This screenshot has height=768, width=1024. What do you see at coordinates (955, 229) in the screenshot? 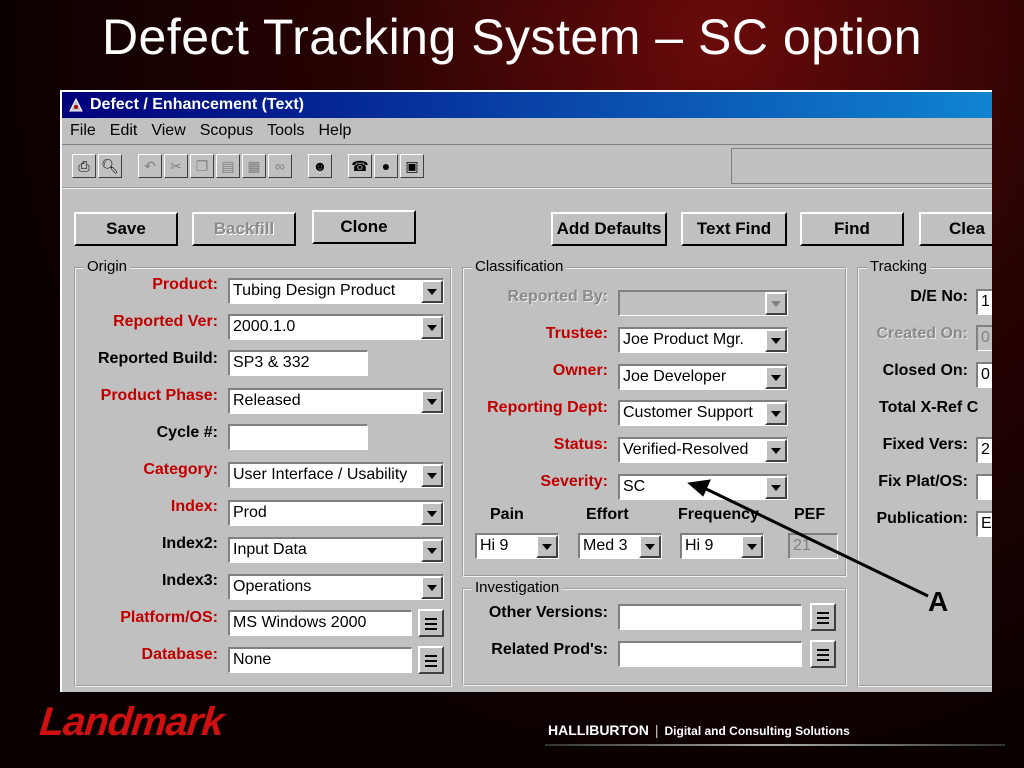
I see `clear-button: Clea` at bounding box center [955, 229].